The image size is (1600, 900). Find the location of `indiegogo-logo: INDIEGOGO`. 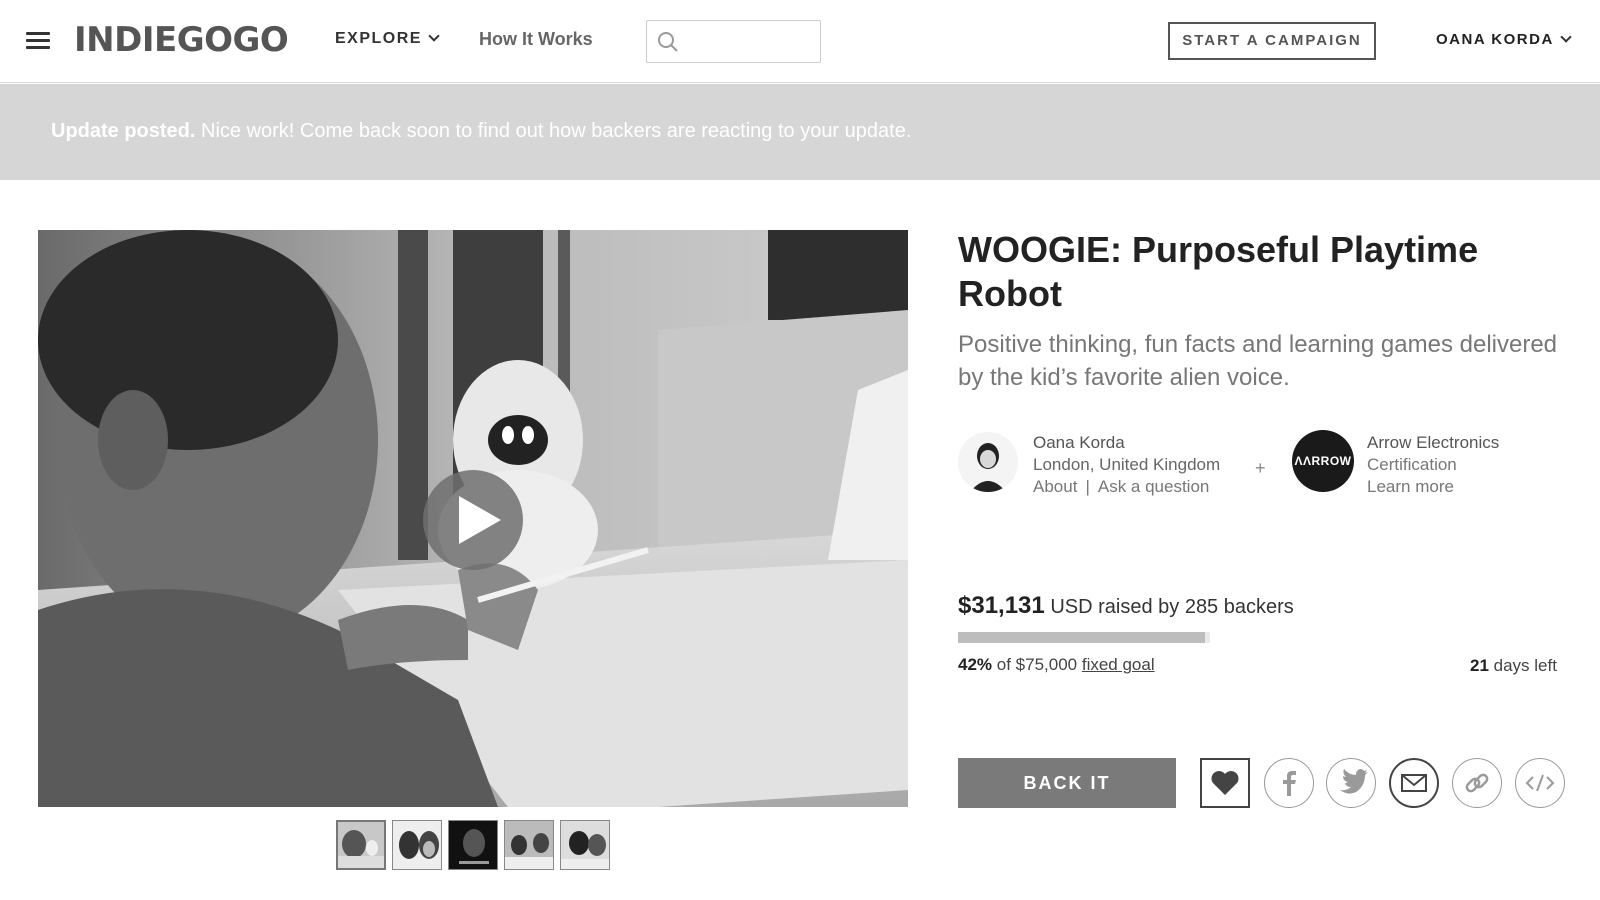

indiegogo-logo: INDIEGOGO is located at coordinates (181, 40).